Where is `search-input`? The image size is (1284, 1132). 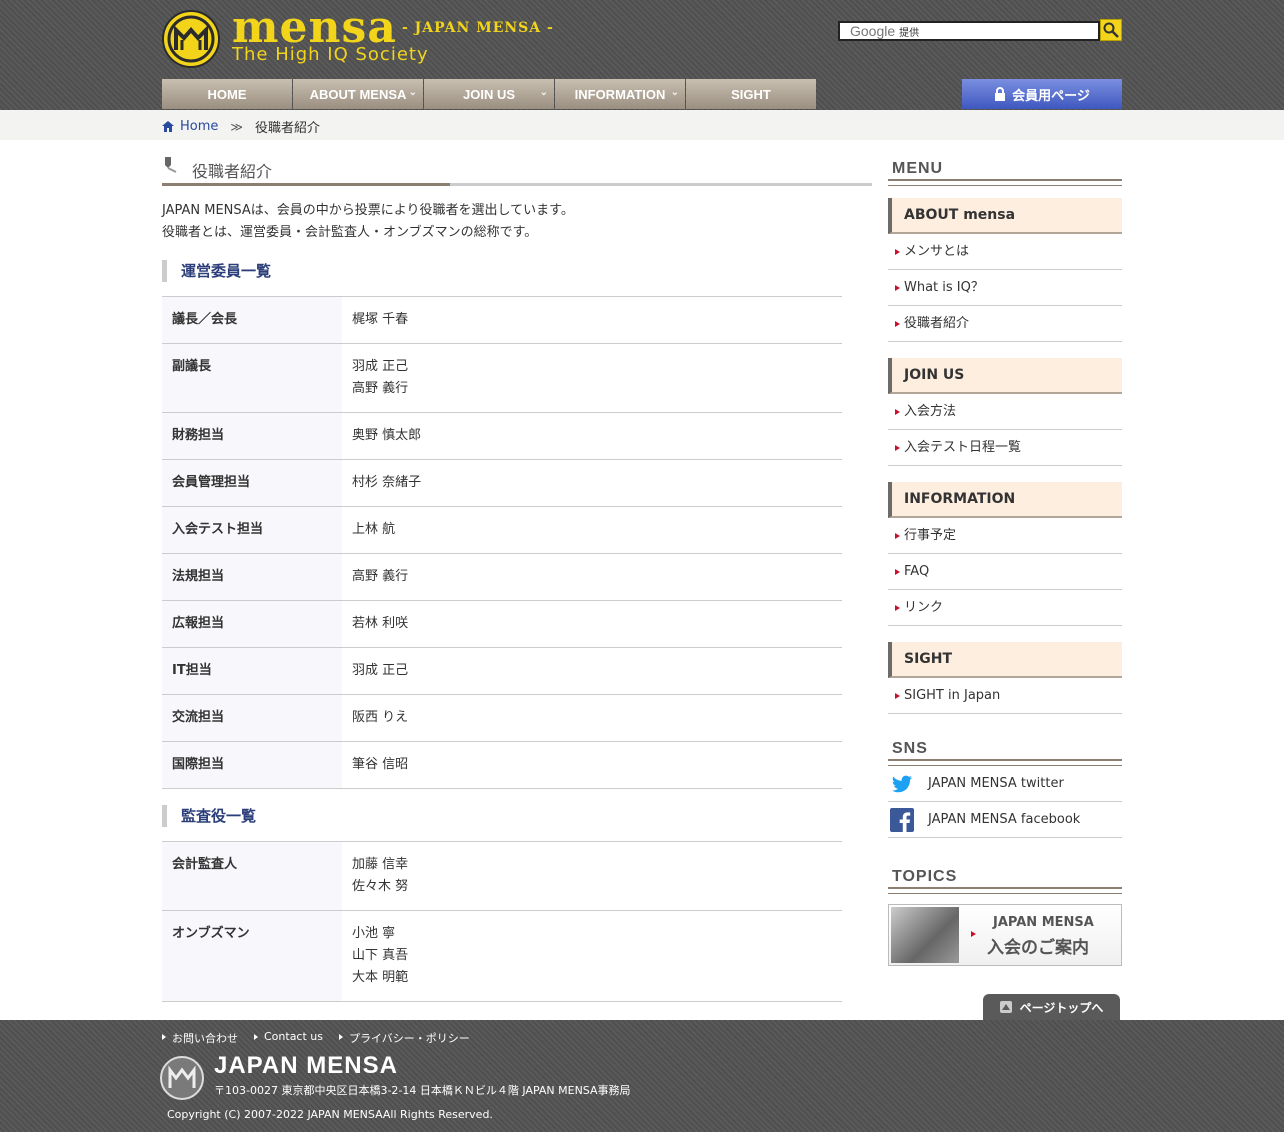 search-input is located at coordinates (969, 31).